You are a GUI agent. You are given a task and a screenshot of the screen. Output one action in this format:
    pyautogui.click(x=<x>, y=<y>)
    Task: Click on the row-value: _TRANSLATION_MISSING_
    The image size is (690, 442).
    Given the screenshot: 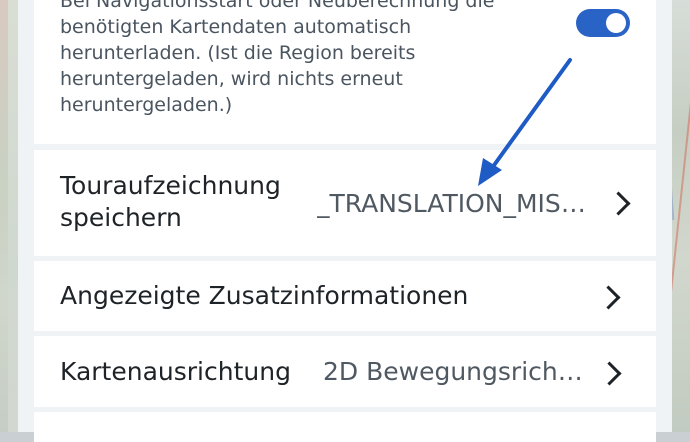 What is the action you would take?
    pyautogui.click(x=454, y=203)
    